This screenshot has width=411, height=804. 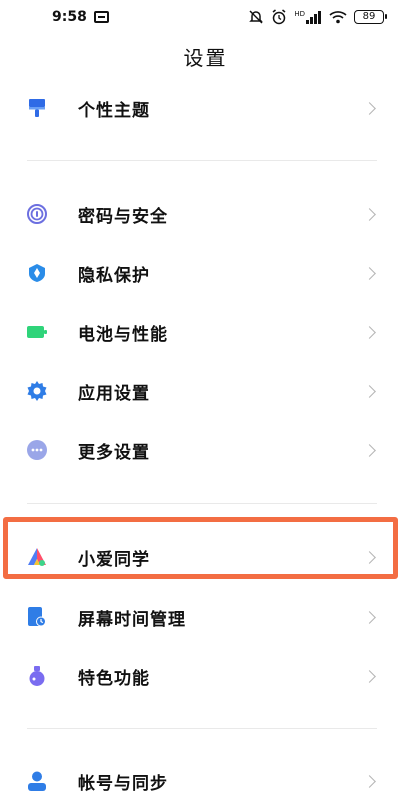 What do you see at coordinates (37, 273) in the screenshot?
I see `shield-icon` at bounding box center [37, 273].